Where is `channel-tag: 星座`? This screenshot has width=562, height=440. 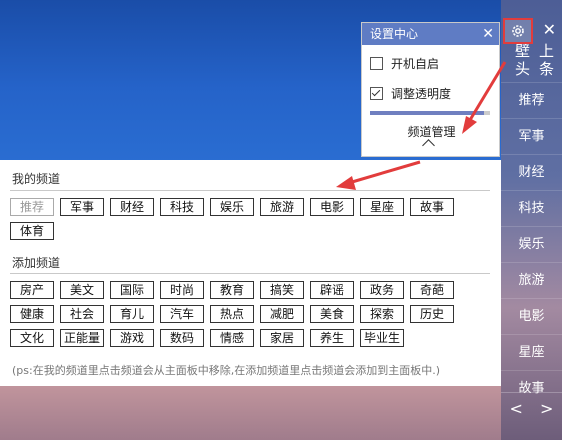 channel-tag: 星座 is located at coordinates (382, 207).